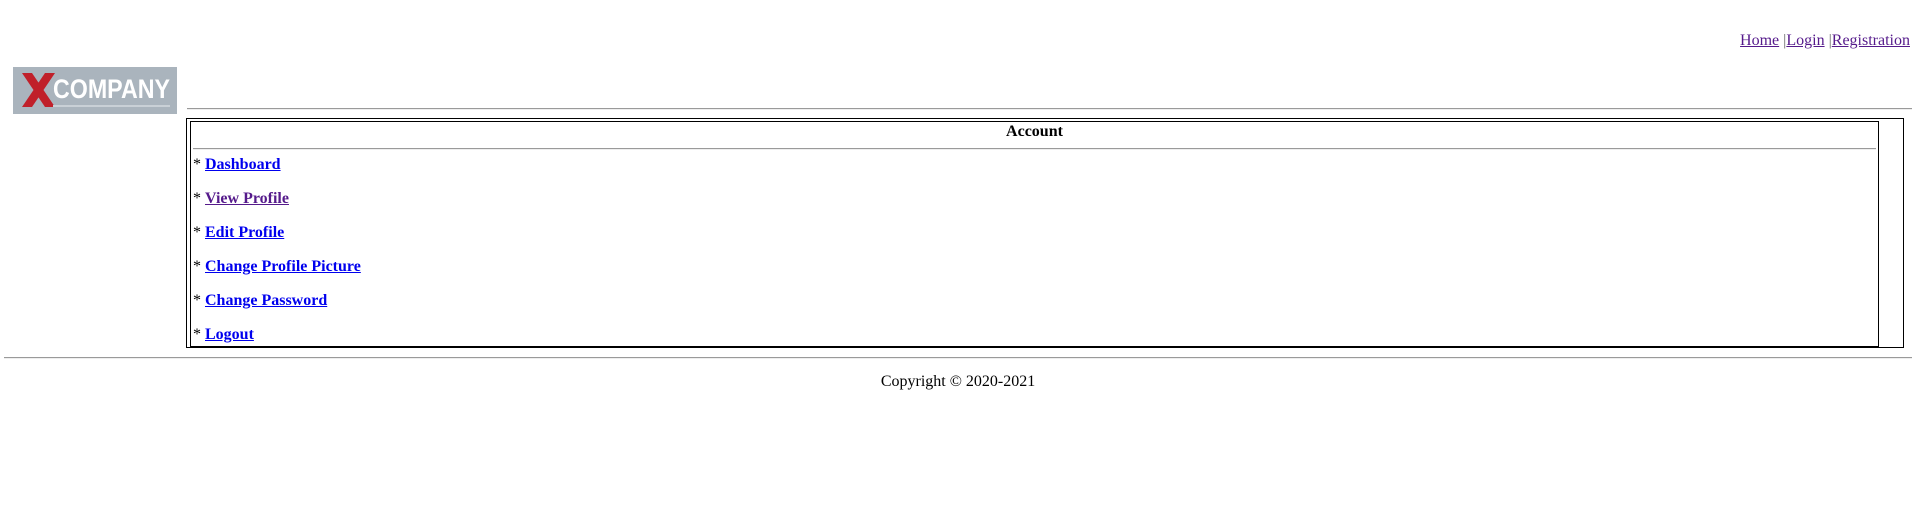  Describe the element at coordinates (958, 358) in the screenshot. I see `footer-divider` at that location.